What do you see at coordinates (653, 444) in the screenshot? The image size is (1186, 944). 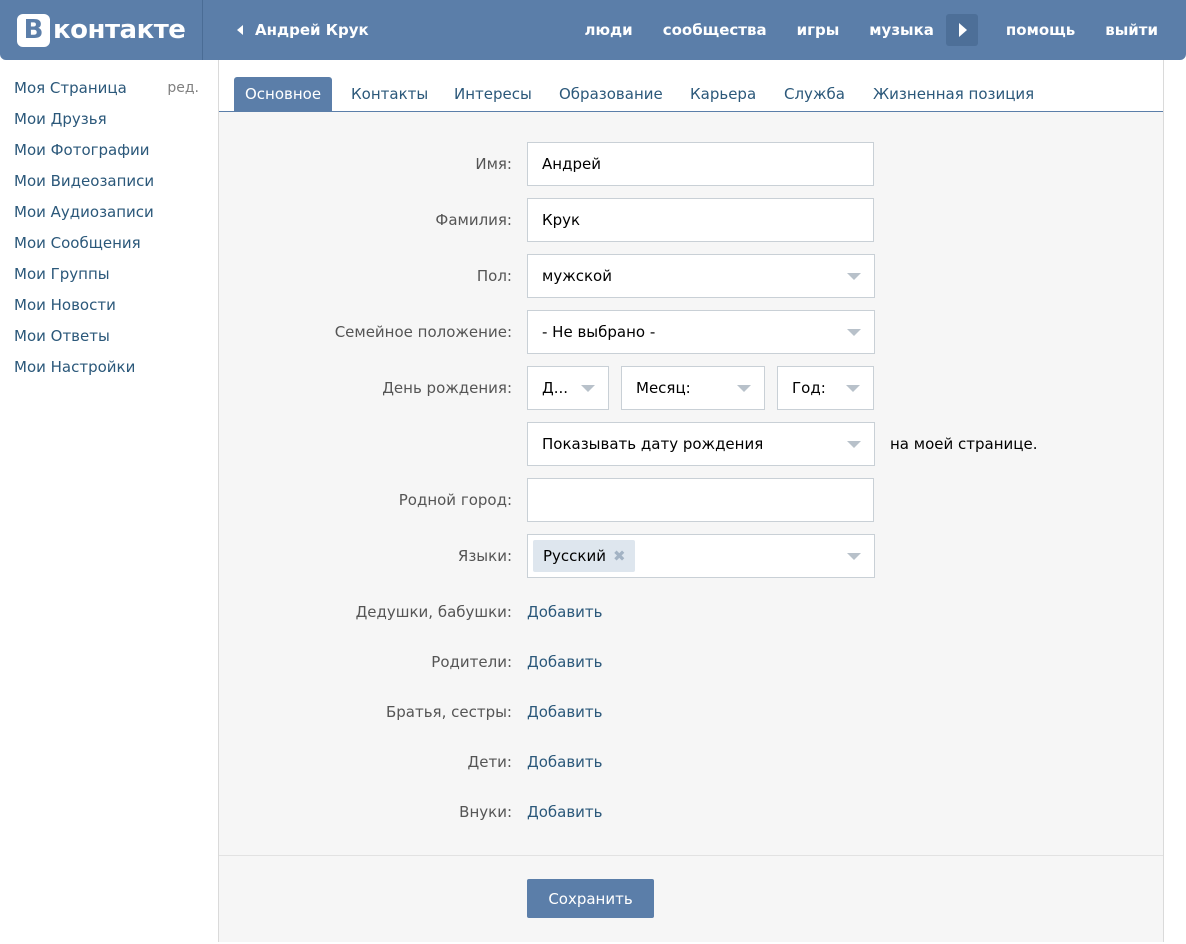 I see `birthday-visibility-value: Показывать дату рождения` at bounding box center [653, 444].